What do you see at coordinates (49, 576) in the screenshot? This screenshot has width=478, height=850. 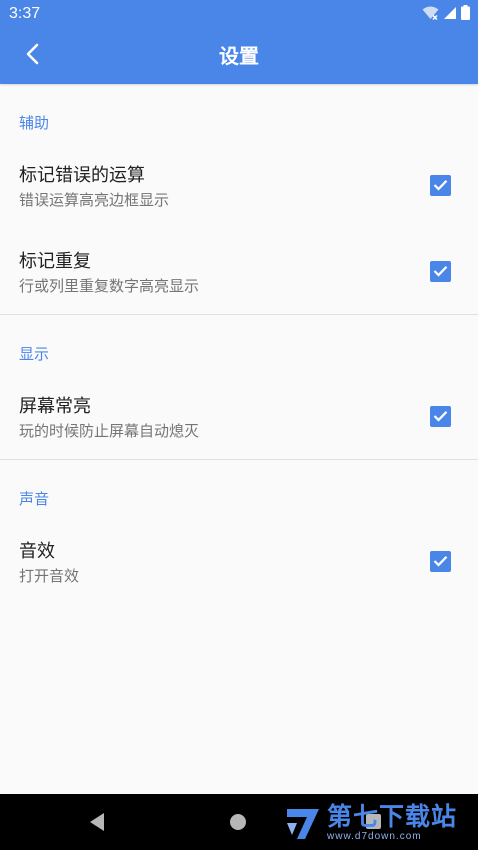 I see `pref-summary: 打开音效` at bounding box center [49, 576].